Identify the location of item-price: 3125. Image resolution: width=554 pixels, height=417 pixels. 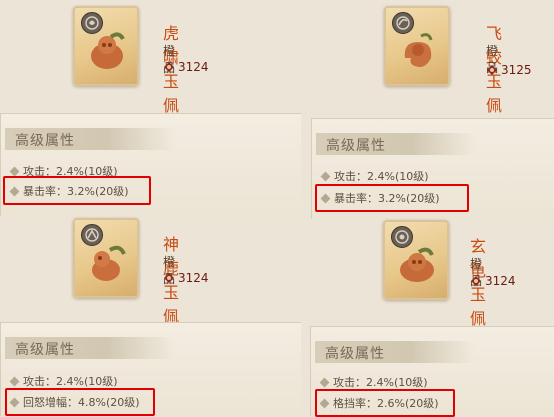
(509, 70).